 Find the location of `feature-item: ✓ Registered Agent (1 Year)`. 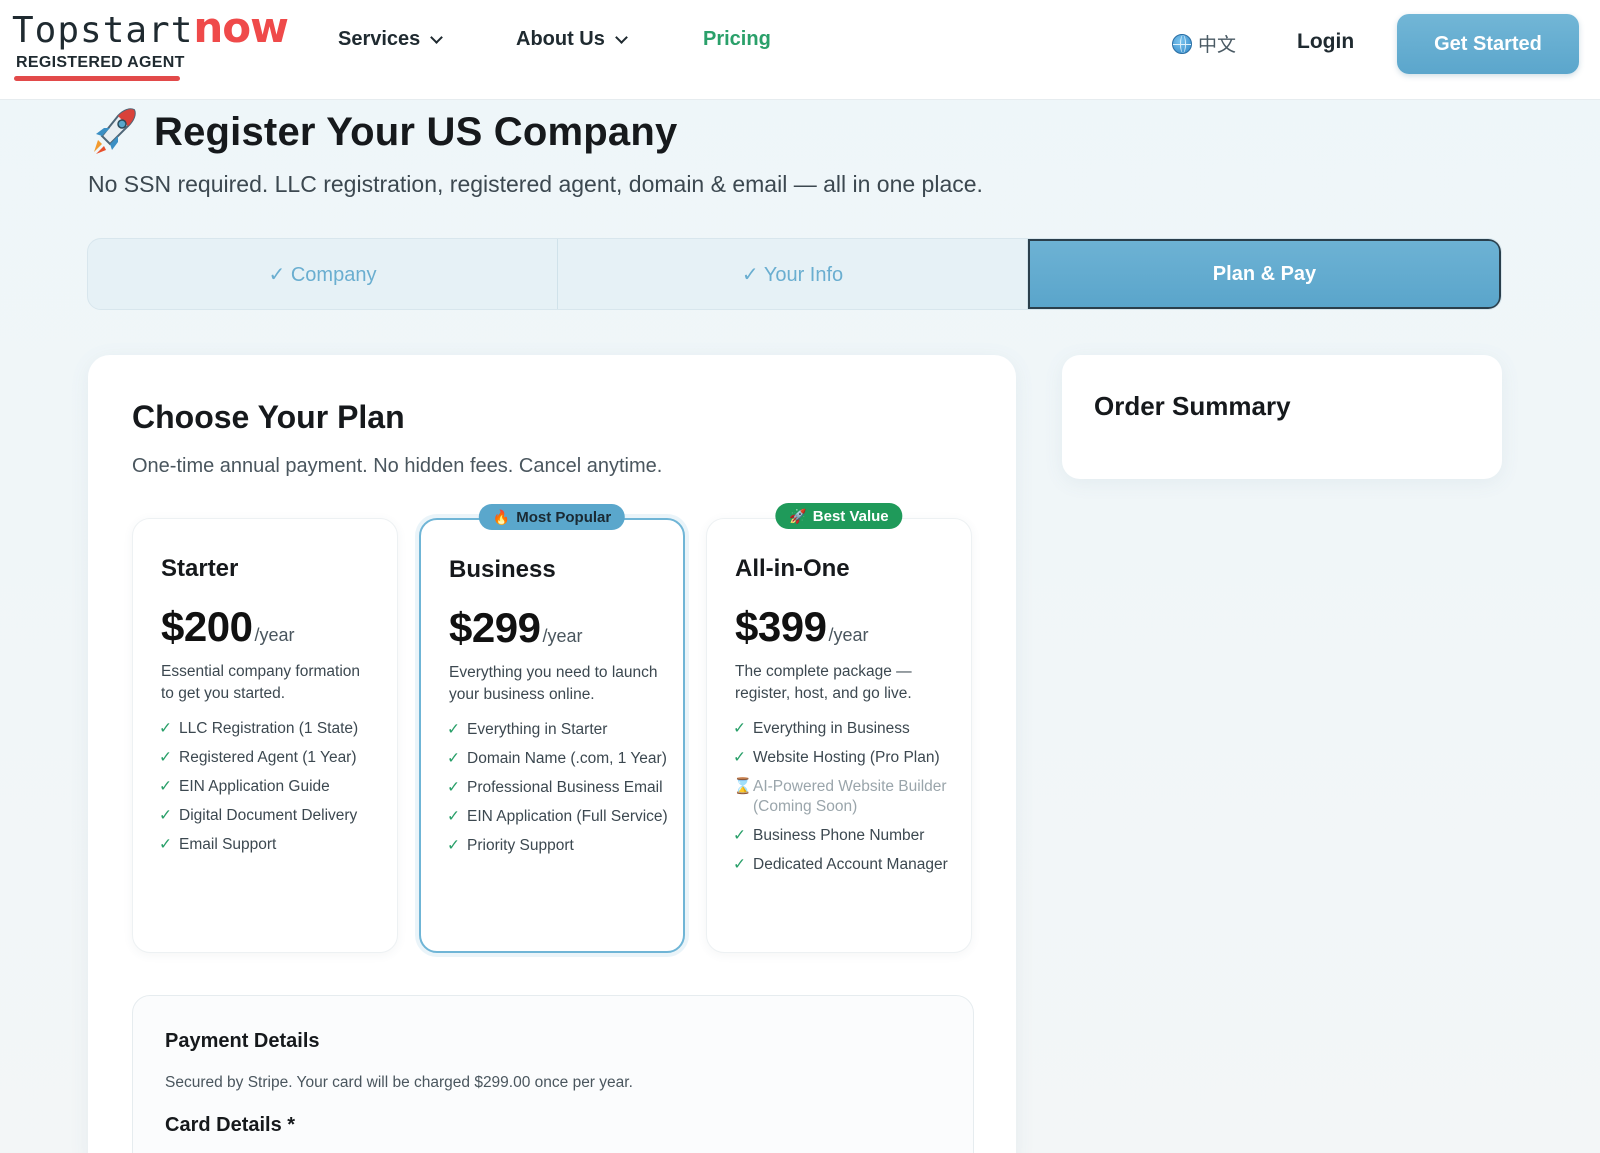

feature-item: ✓ Registered Agent (1 Year) is located at coordinates (273, 758).